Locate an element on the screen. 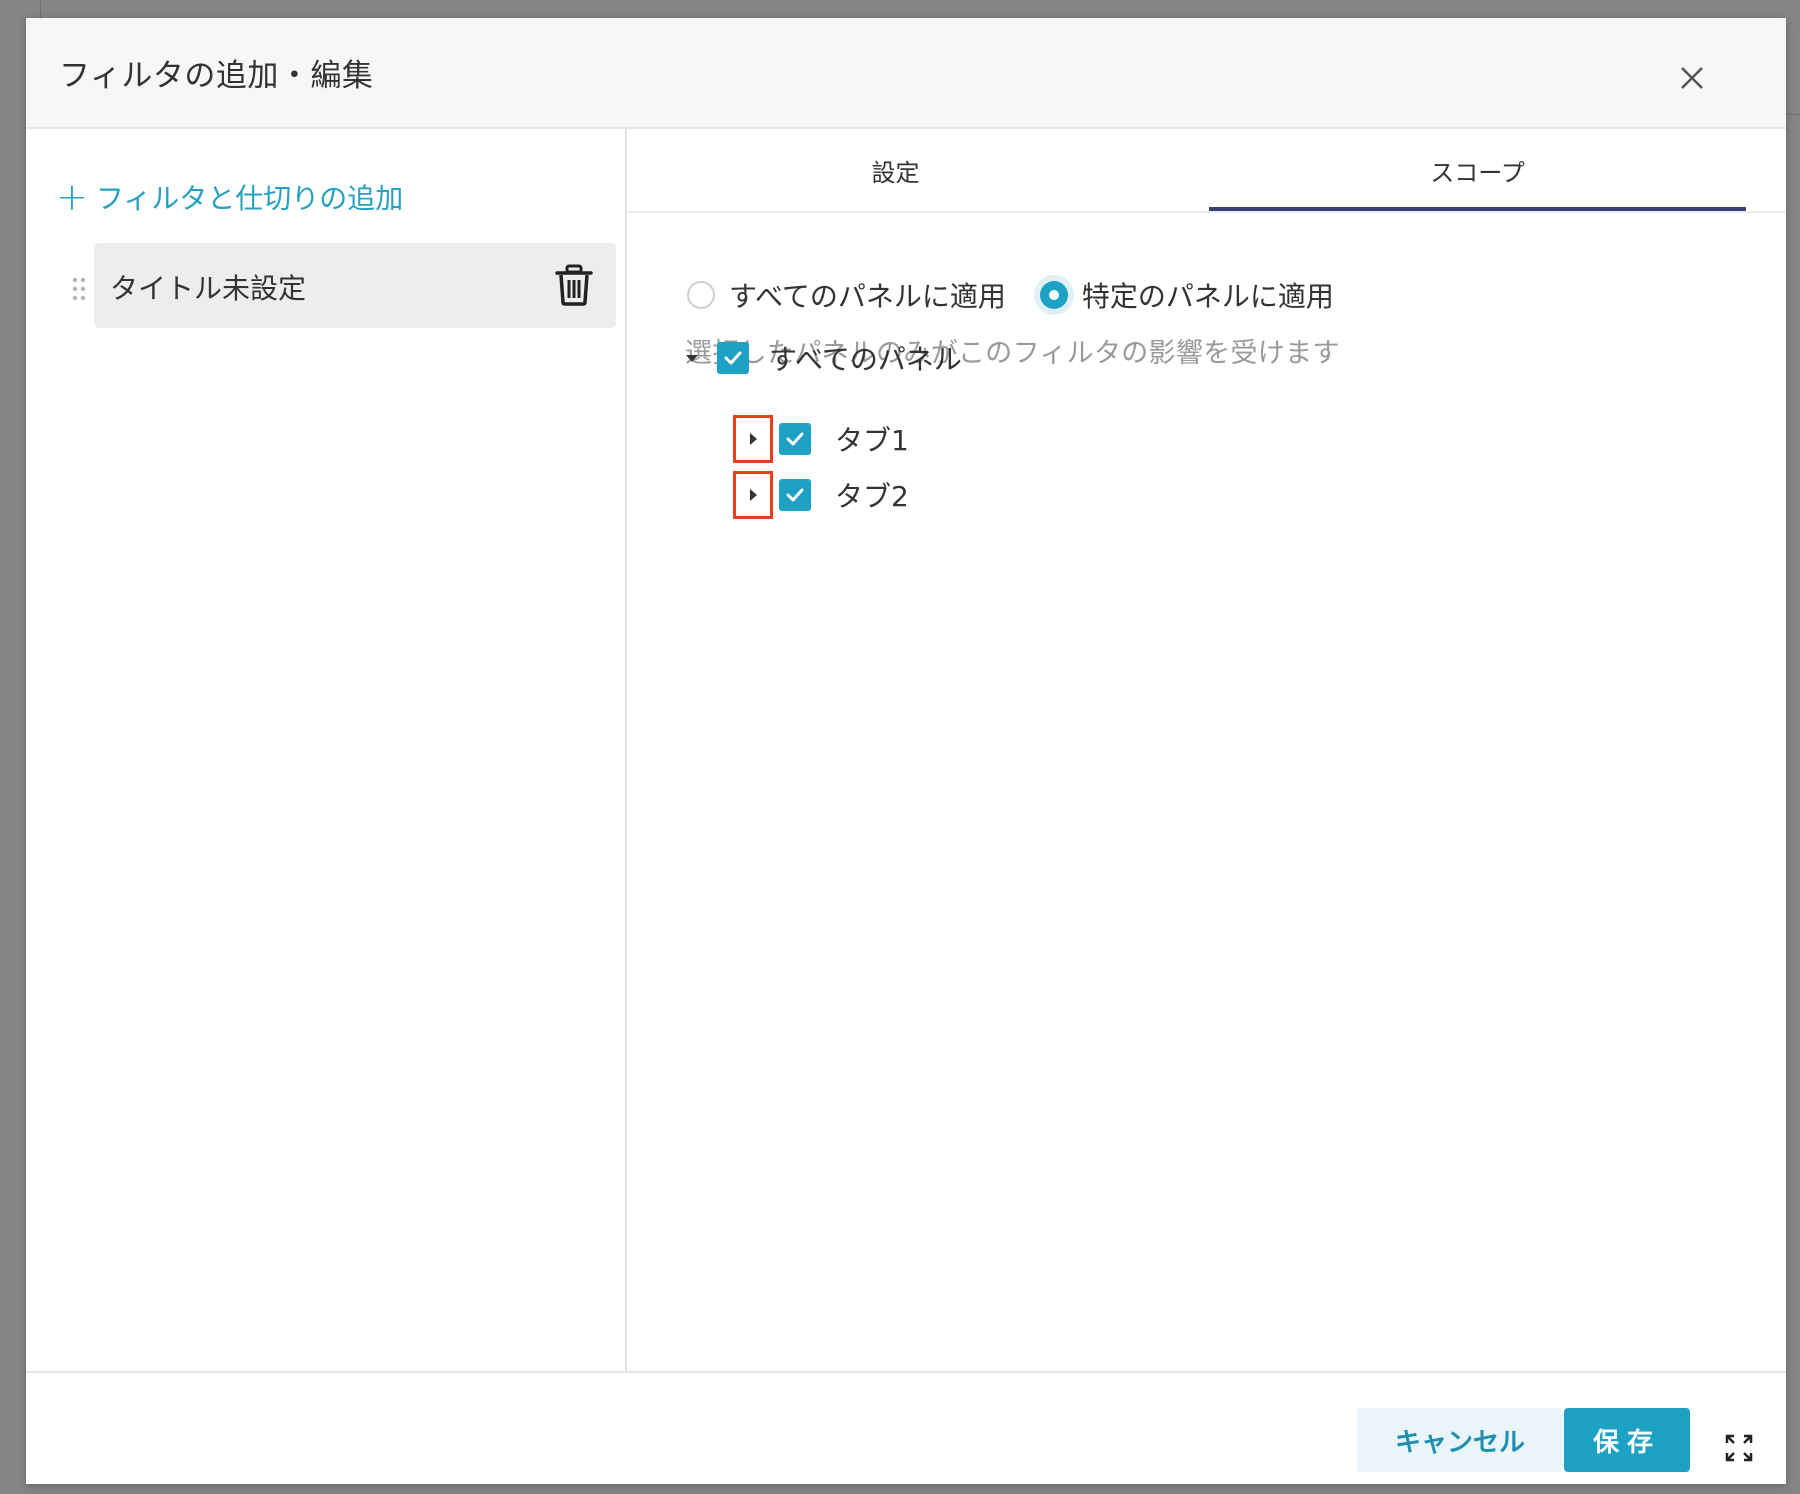 This screenshot has height=1494, width=1800. tree-label-all-panels: すべてのパネル is located at coordinates (865, 359).